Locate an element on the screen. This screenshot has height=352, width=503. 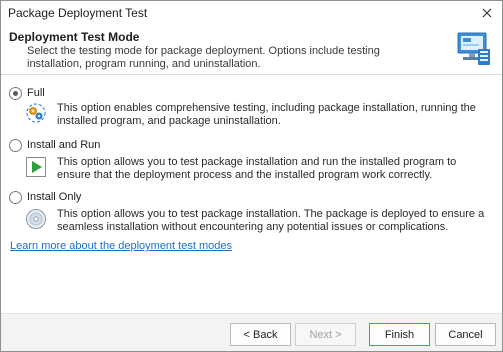
page-title: Deployment Test Mode is located at coordinates (74, 37).